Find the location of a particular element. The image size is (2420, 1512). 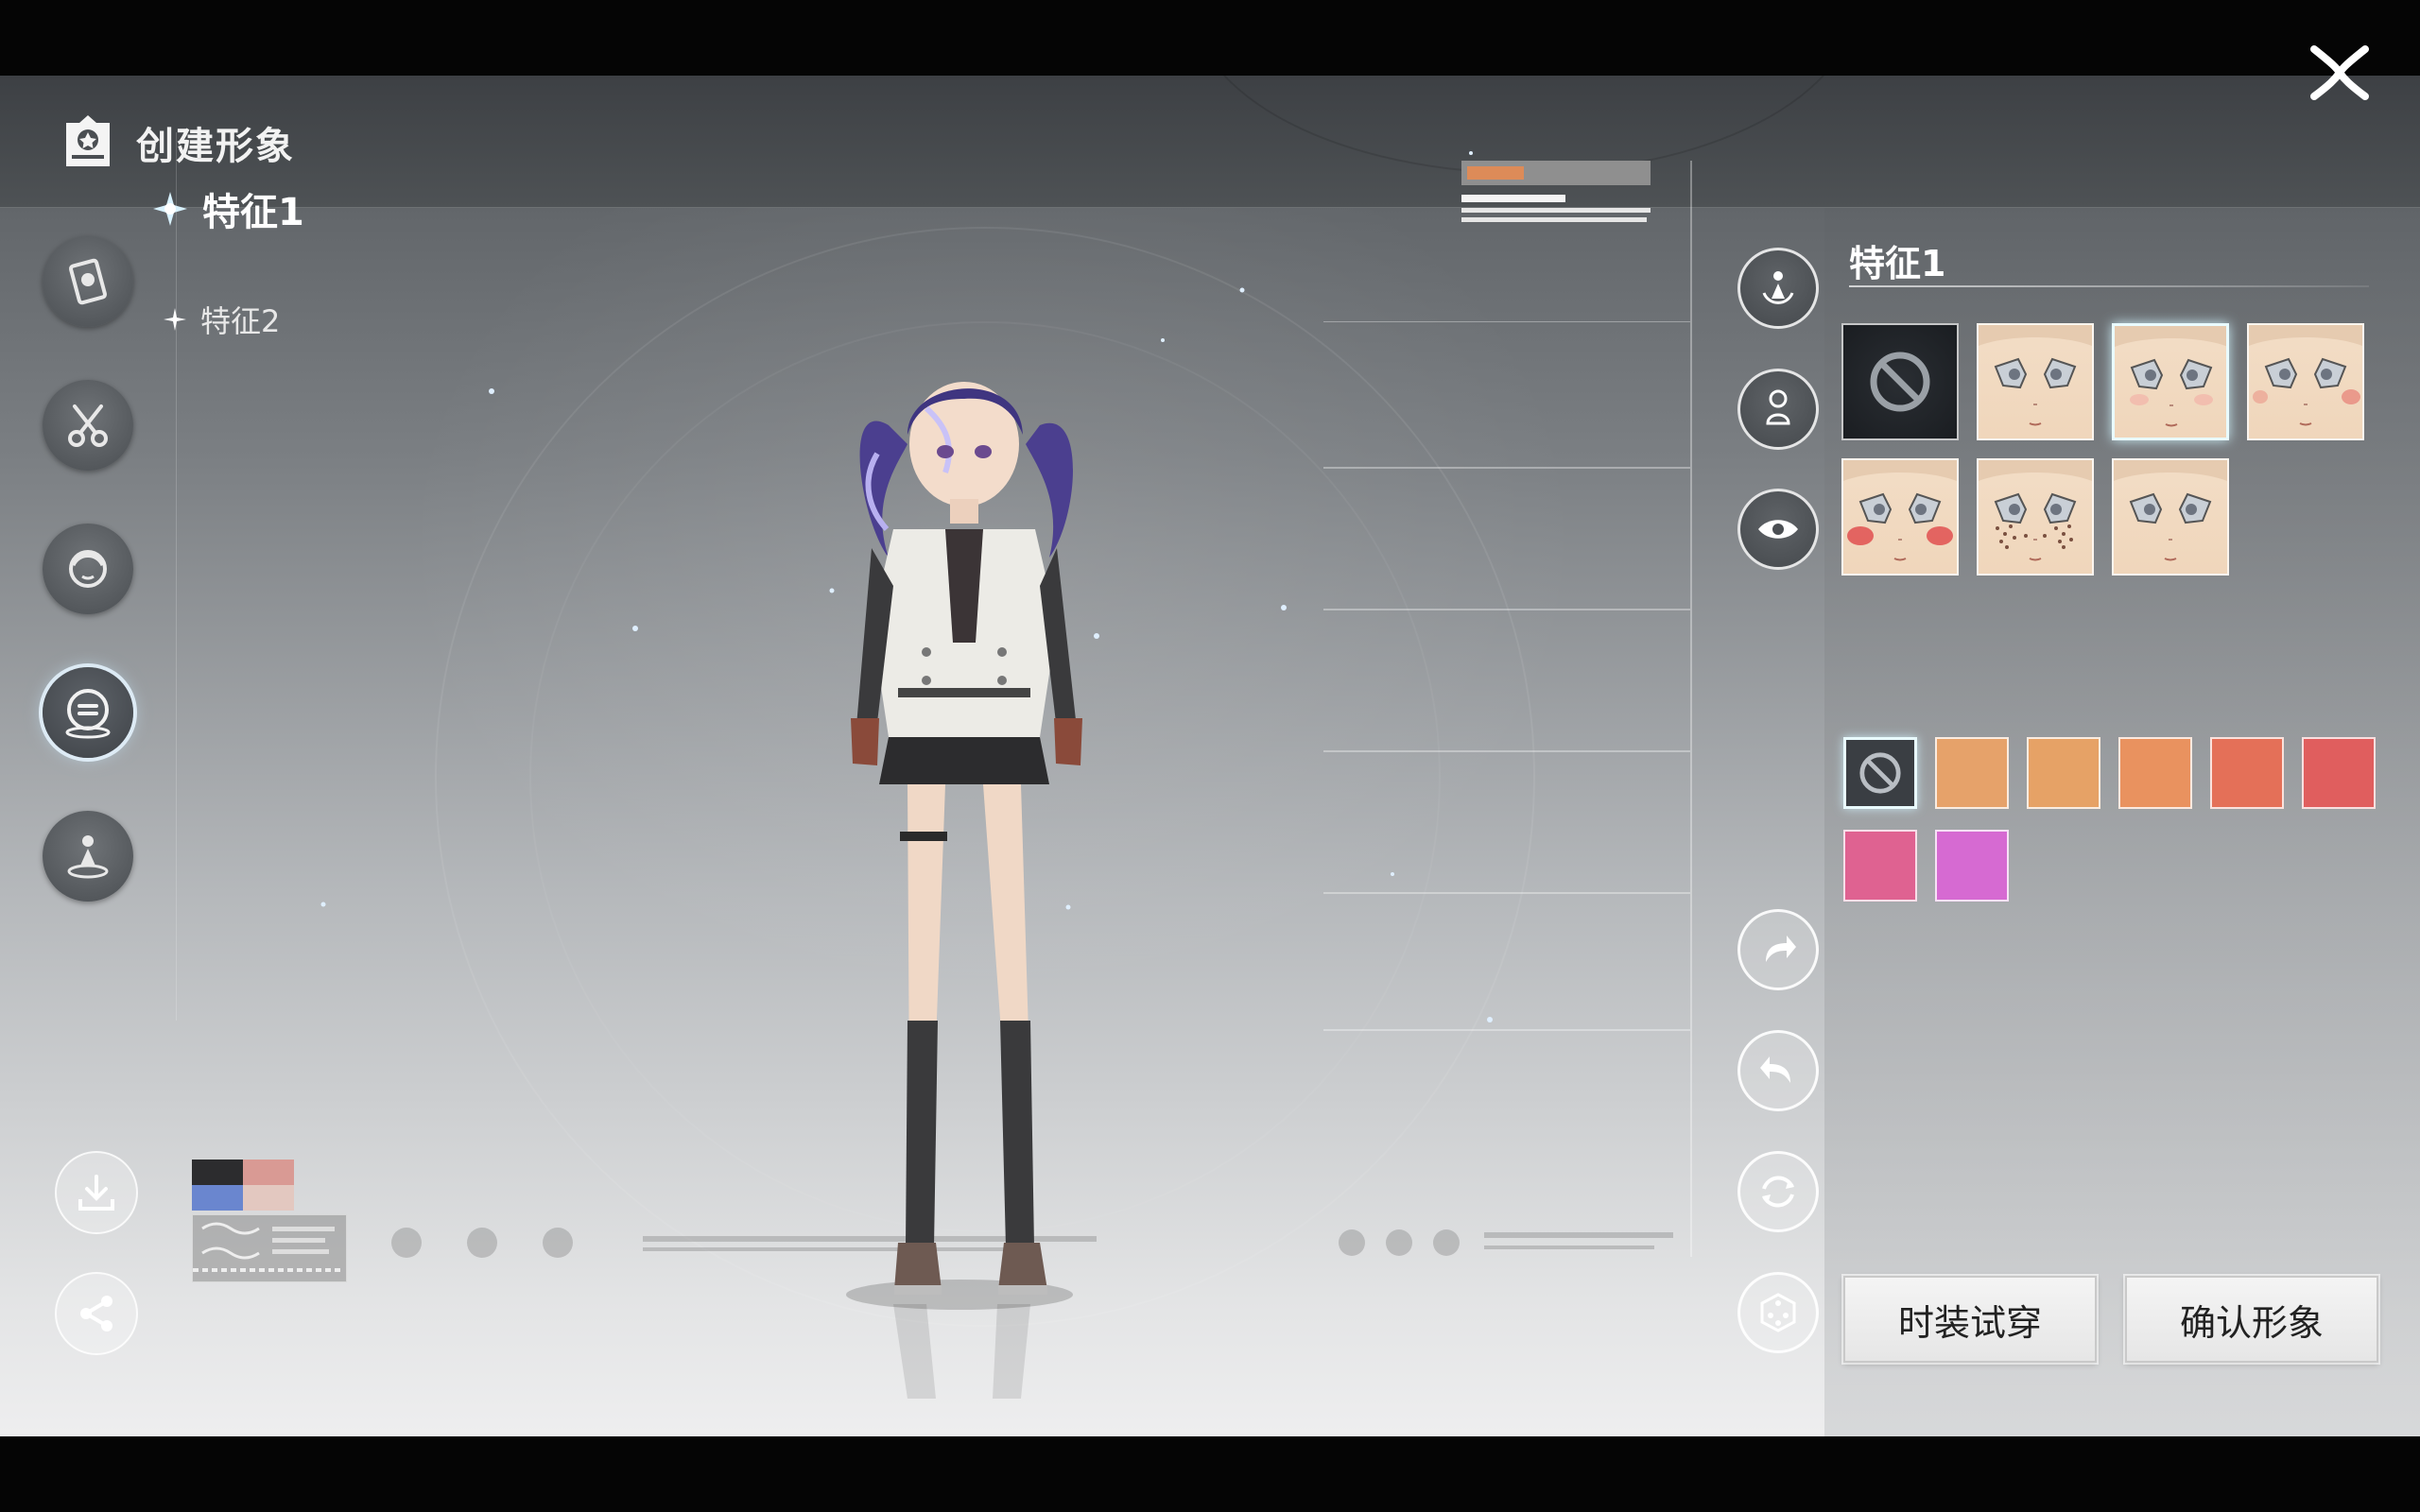

reset-button is located at coordinates (1778, 1191).